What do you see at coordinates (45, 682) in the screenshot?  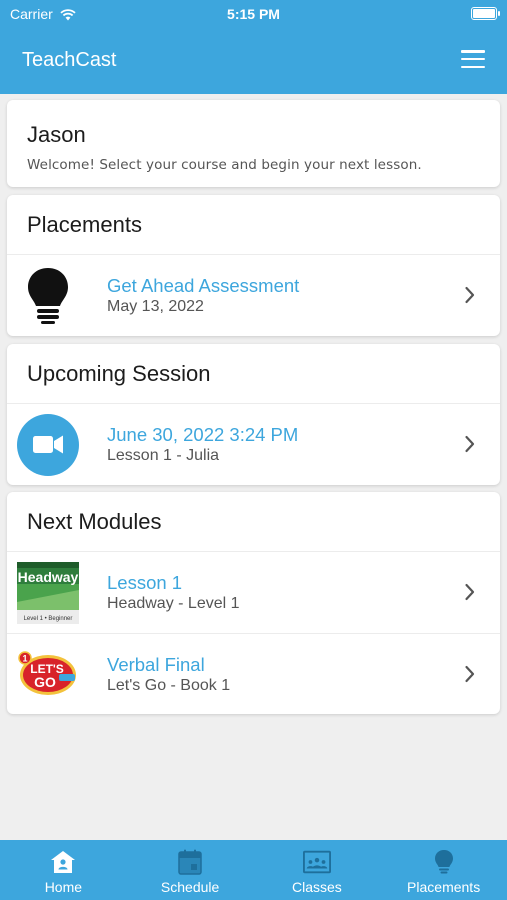 I see `lets-go-line2: GO` at bounding box center [45, 682].